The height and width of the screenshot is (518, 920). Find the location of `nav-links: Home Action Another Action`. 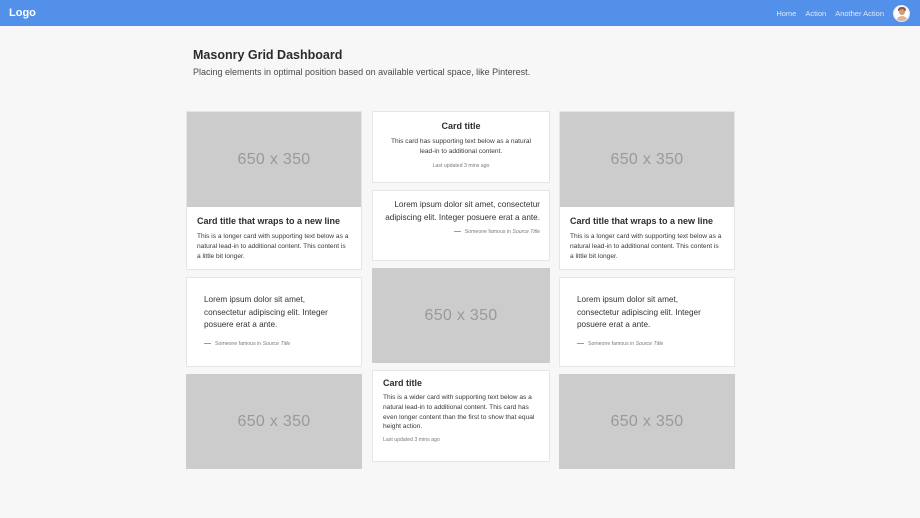

nav-links: Home Action Another Action is located at coordinates (839, 13).